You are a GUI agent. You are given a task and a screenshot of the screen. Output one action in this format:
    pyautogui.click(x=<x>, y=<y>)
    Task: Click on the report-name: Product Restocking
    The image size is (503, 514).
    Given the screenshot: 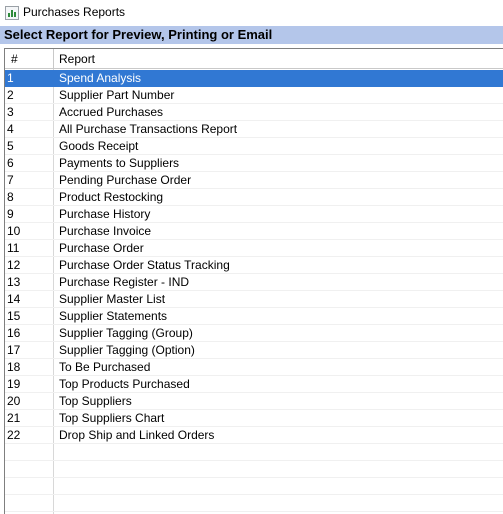 What is the action you would take?
    pyautogui.click(x=111, y=197)
    